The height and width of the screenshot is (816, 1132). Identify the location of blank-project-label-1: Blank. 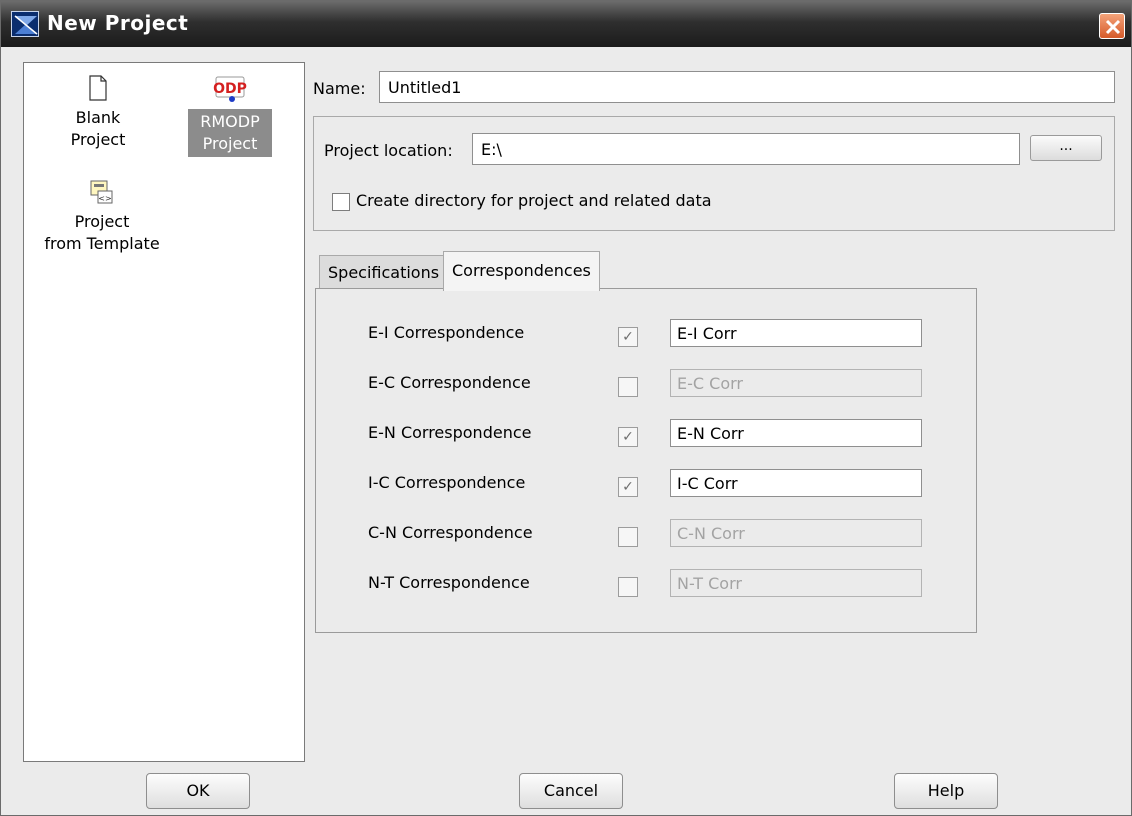
(98, 117).